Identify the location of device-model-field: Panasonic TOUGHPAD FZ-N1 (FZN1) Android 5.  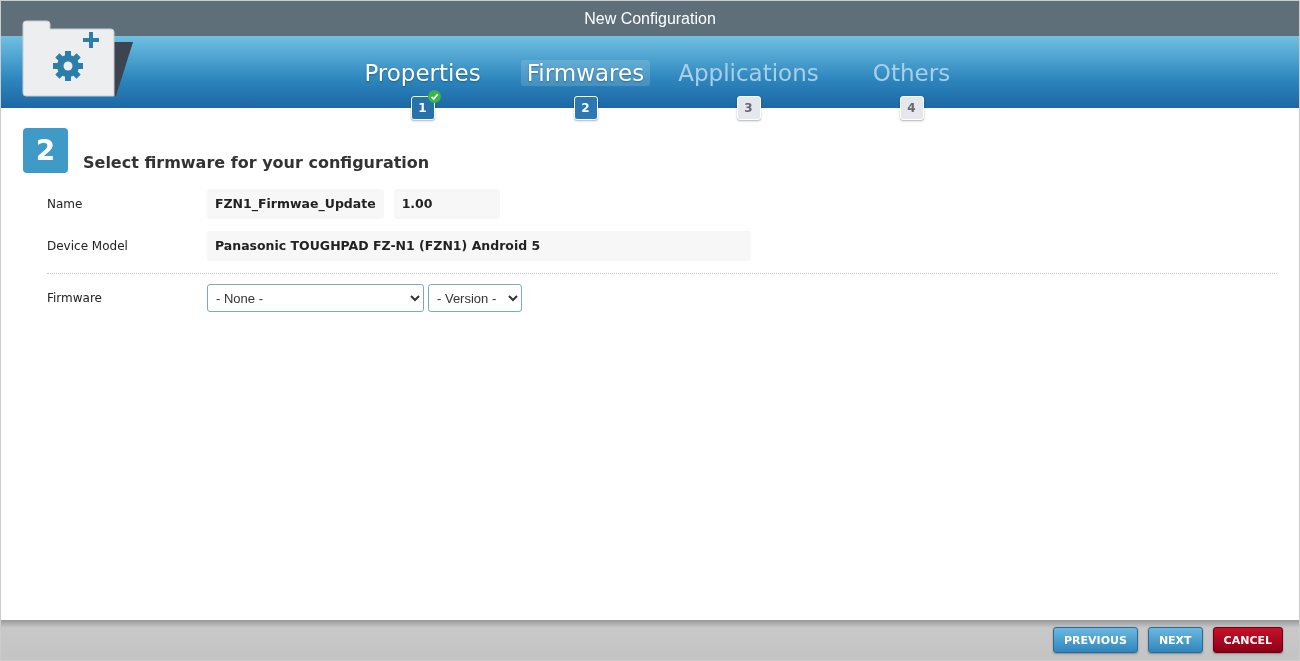
(479, 246).